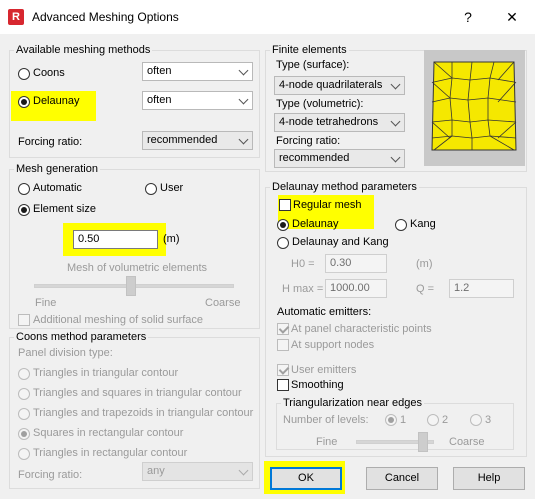 Image resolution: width=535 pixels, height=499 pixels. What do you see at coordinates (83, 50) in the screenshot?
I see `available-methods-title: Available meshing methods` at bounding box center [83, 50].